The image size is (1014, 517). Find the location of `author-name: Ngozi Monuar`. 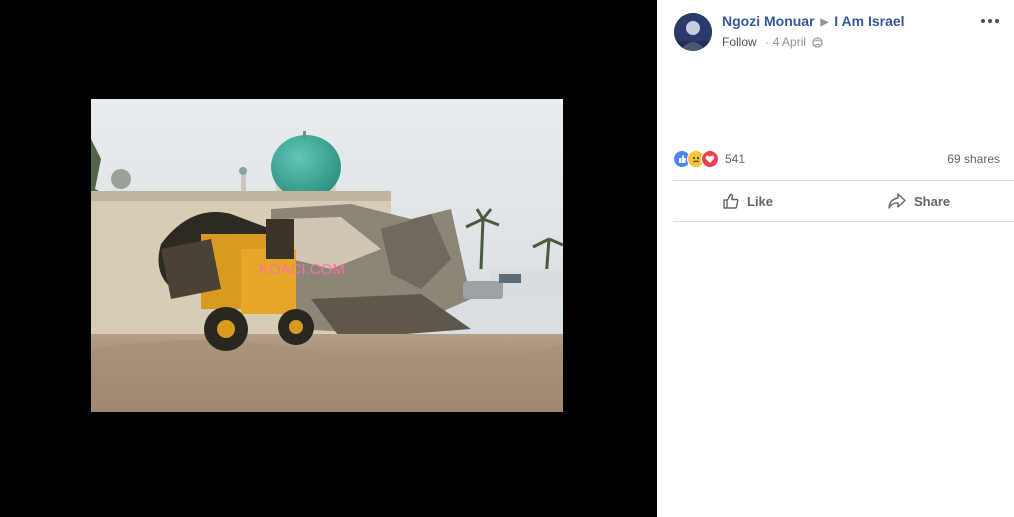

author-name: Ngozi Monuar is located at coordinates (768, 21).